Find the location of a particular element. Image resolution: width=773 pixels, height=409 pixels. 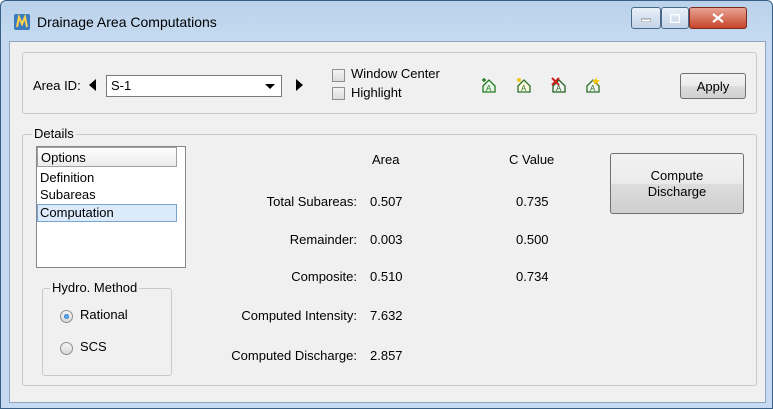

previous-area-arrow-icon is located at coordinates (92, 85).